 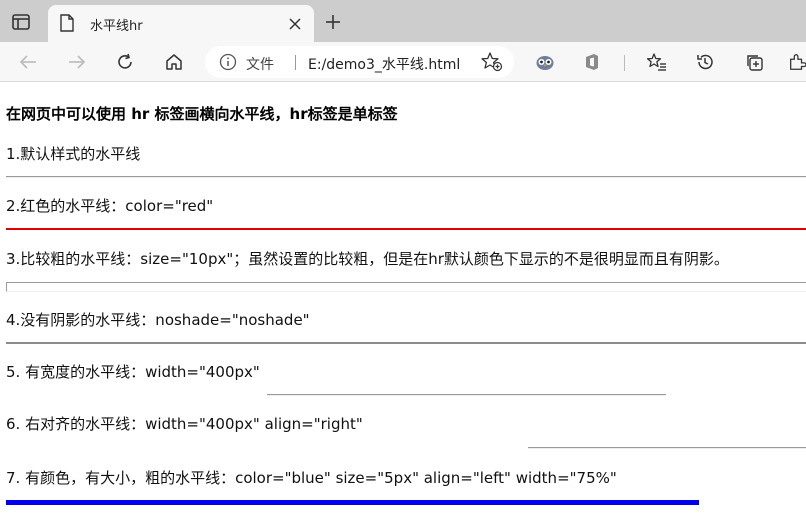 I want to click on extension-owl-icon, so click(x=545, y=62).